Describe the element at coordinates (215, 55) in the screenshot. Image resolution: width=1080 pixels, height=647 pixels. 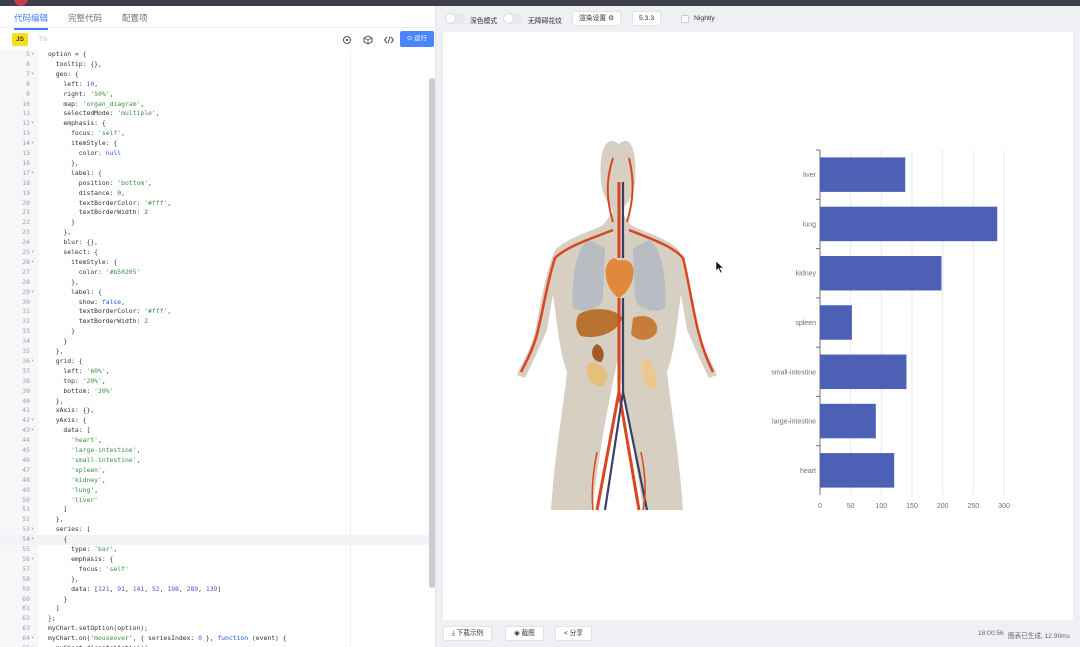
I see `code-line: 5 ▾ option = {` at that location.